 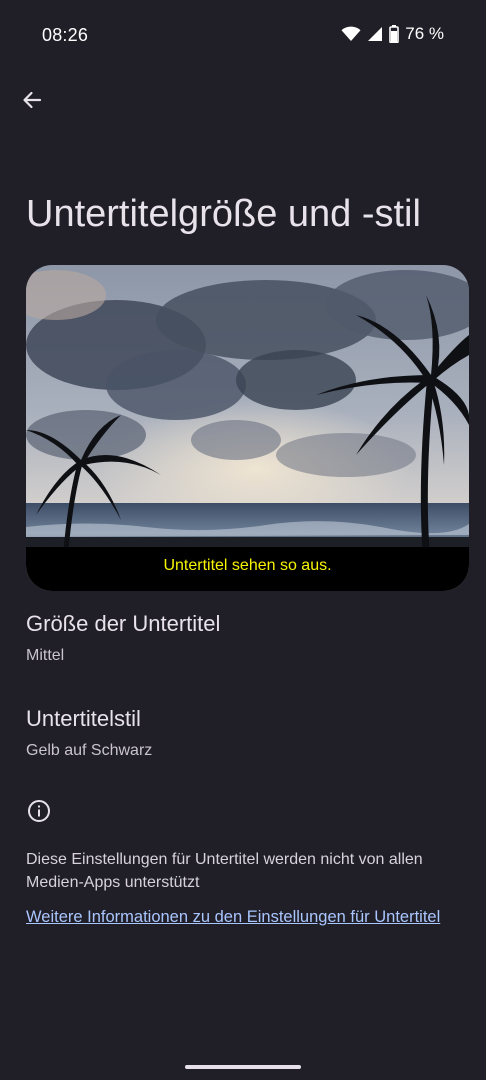 I want to click on home-indicator, so click(x=243, y=1067).